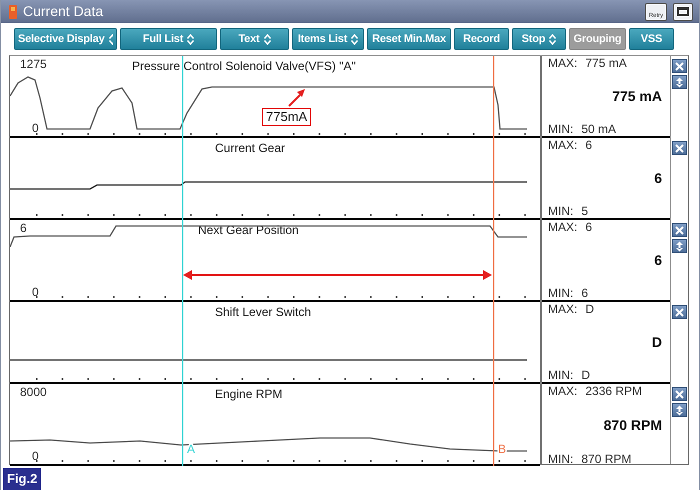 The image size is (700, 490). Describe the element at coordinates (191, 449) in the screenshot. I see `cursor-label: A` at that location.